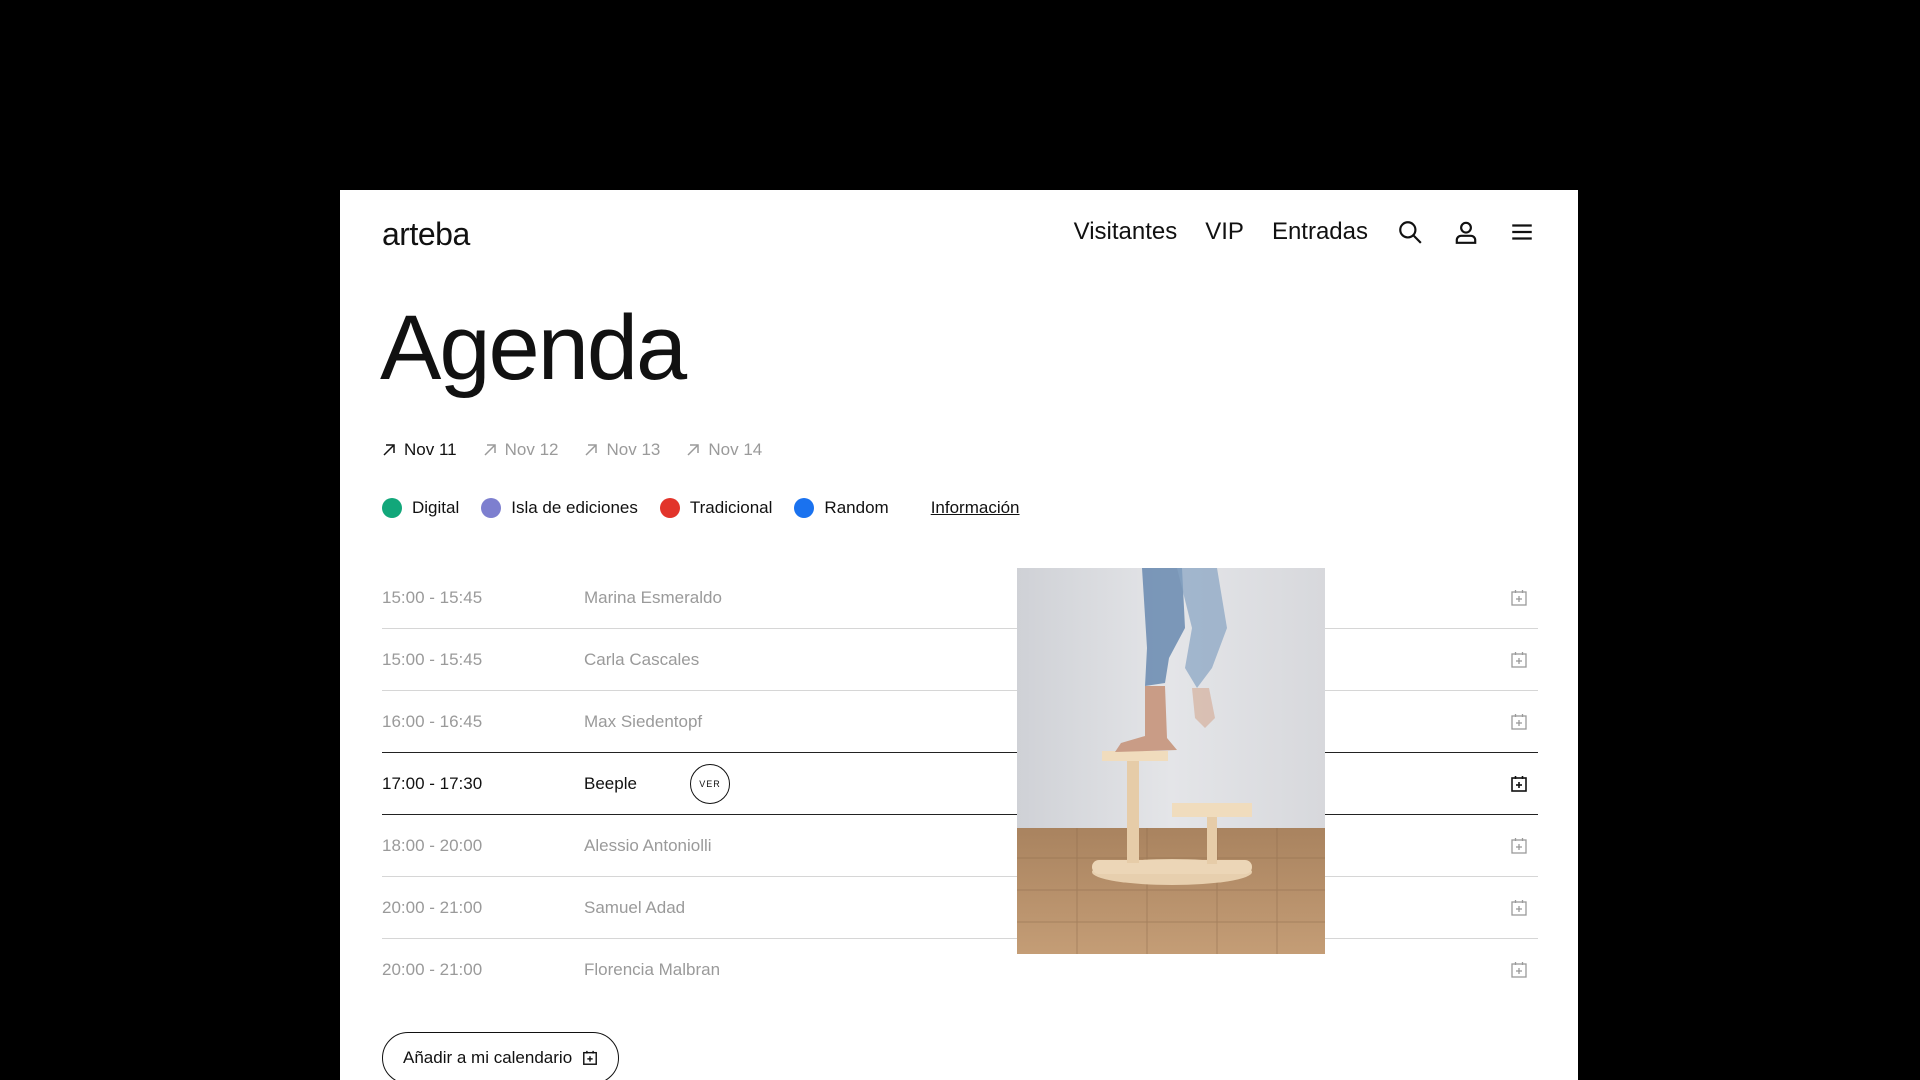  Describe the element at coordinates (856, 507) in the screenshot. I see `legend-label: Random` at that location.